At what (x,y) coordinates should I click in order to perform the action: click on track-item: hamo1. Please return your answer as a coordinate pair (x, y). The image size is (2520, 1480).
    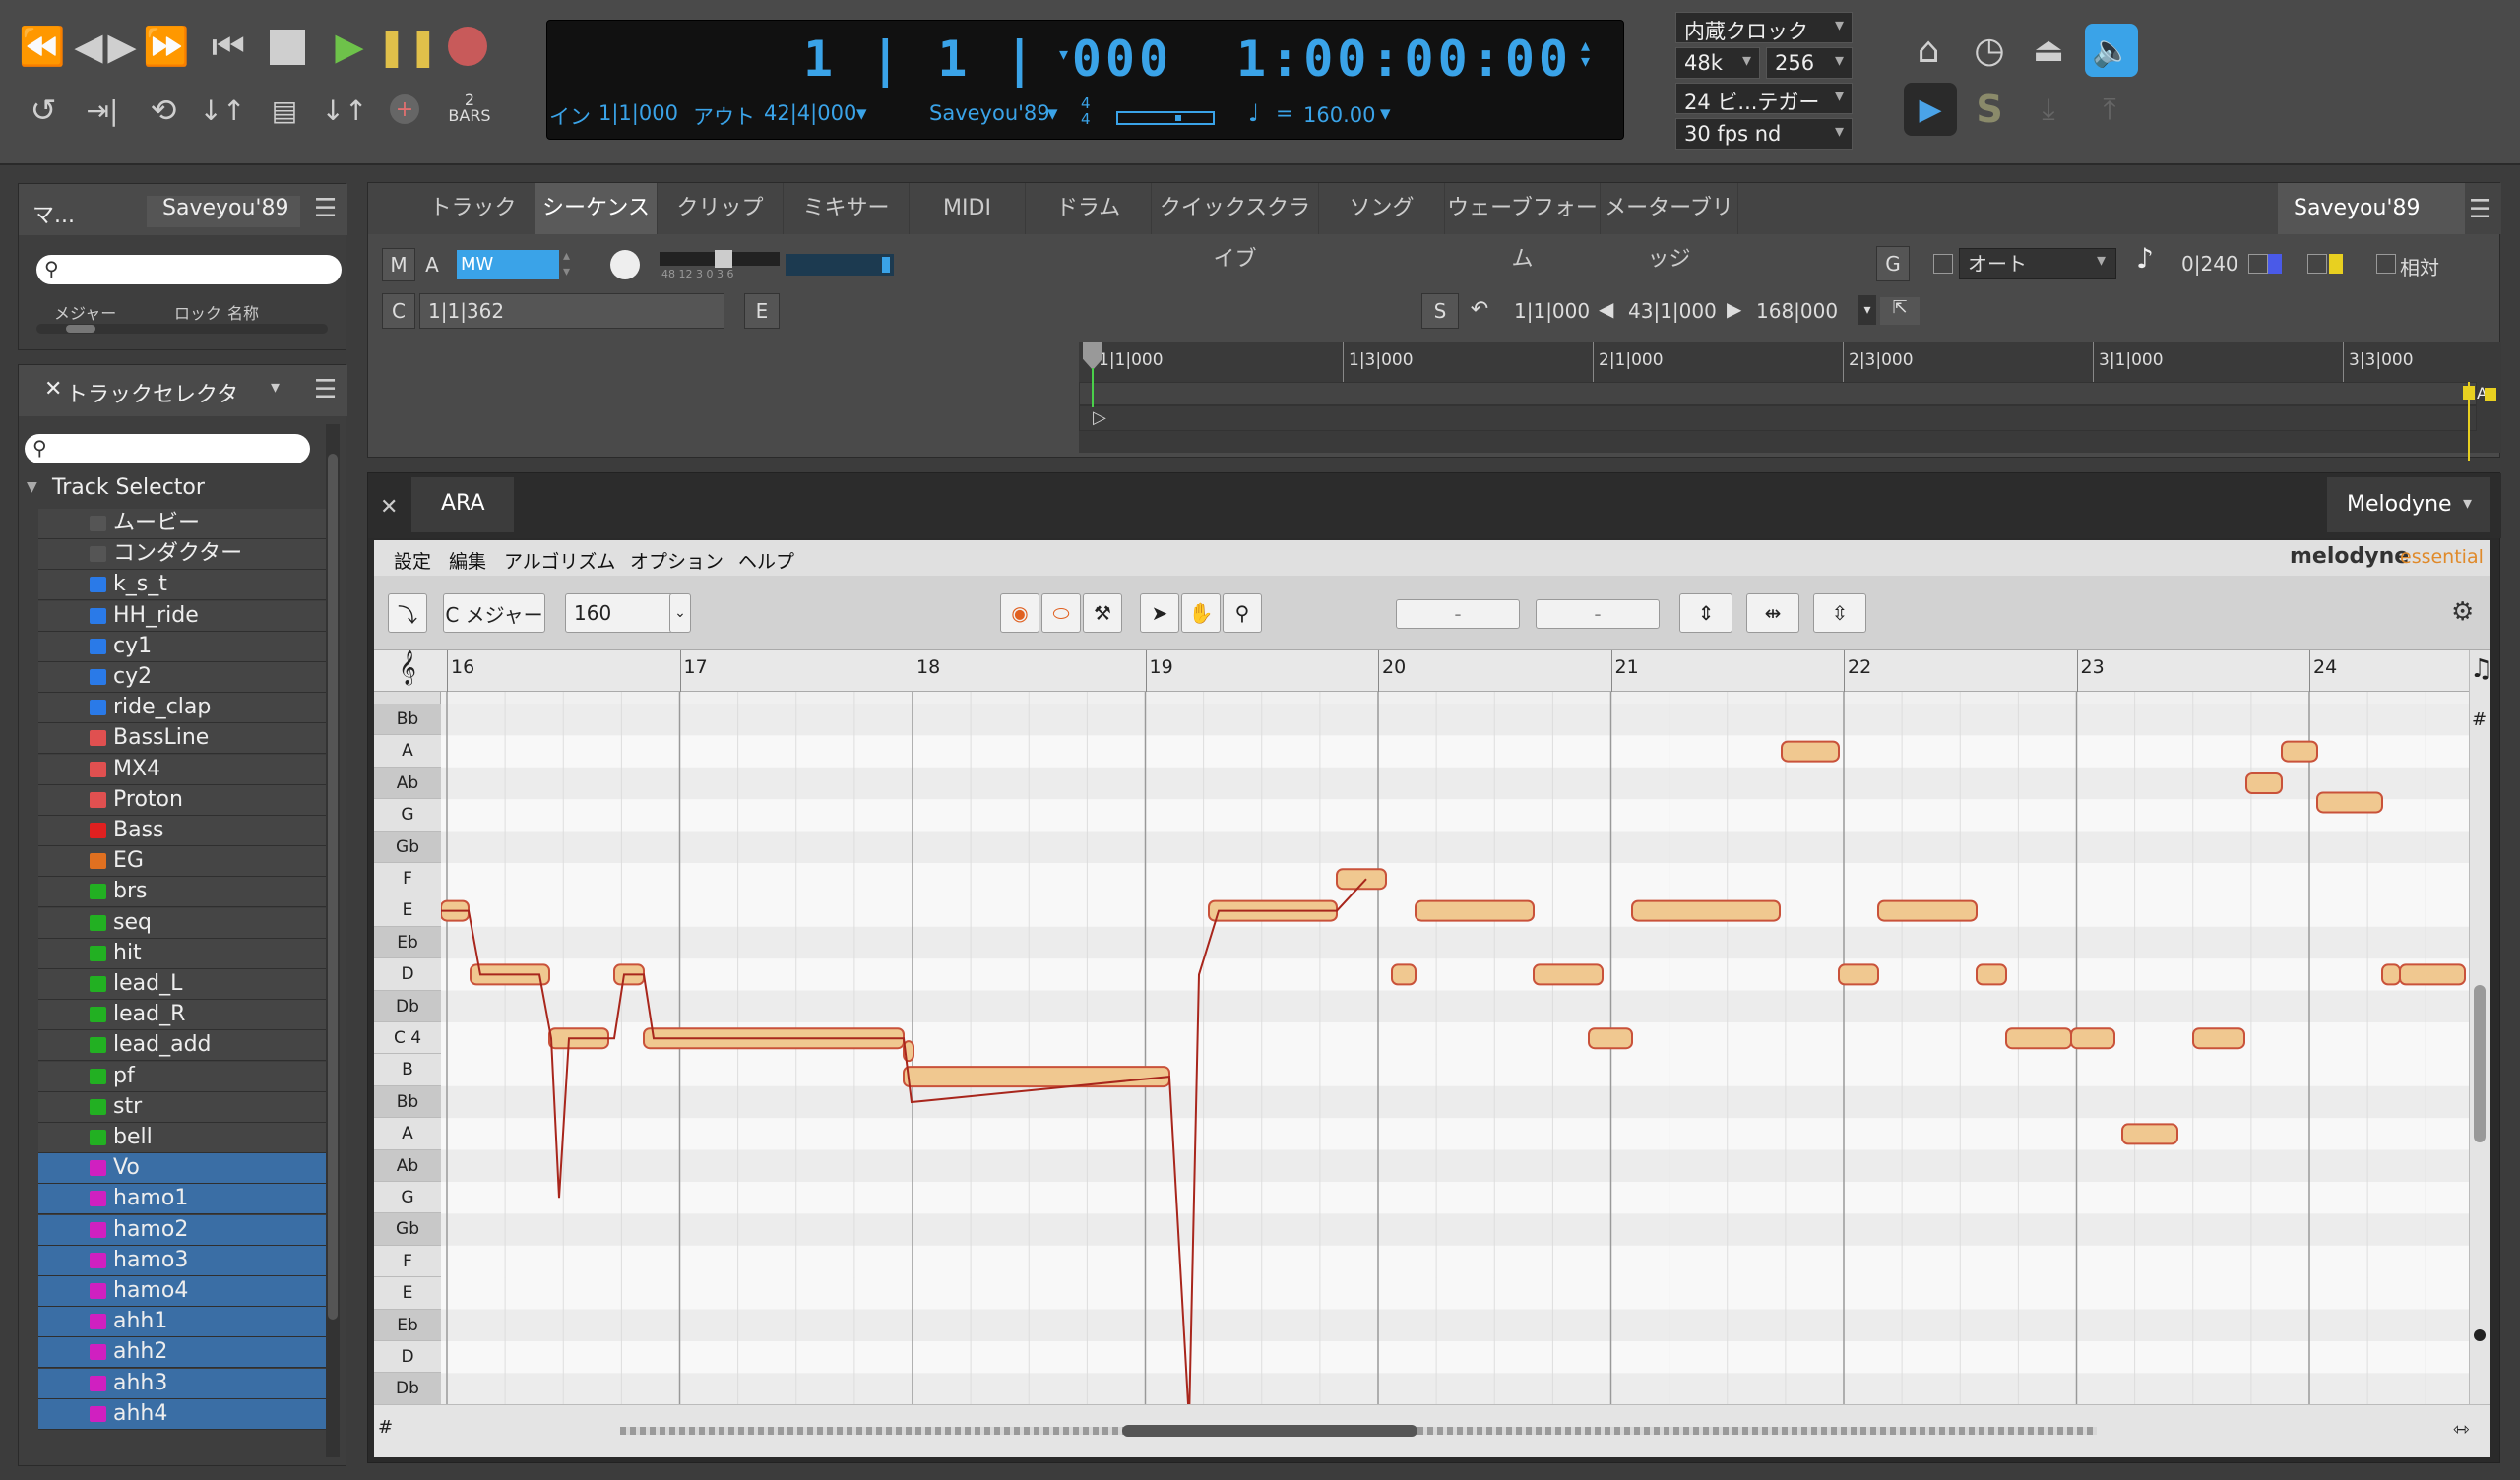
    Looking at the image, I should click on (184, 1199).